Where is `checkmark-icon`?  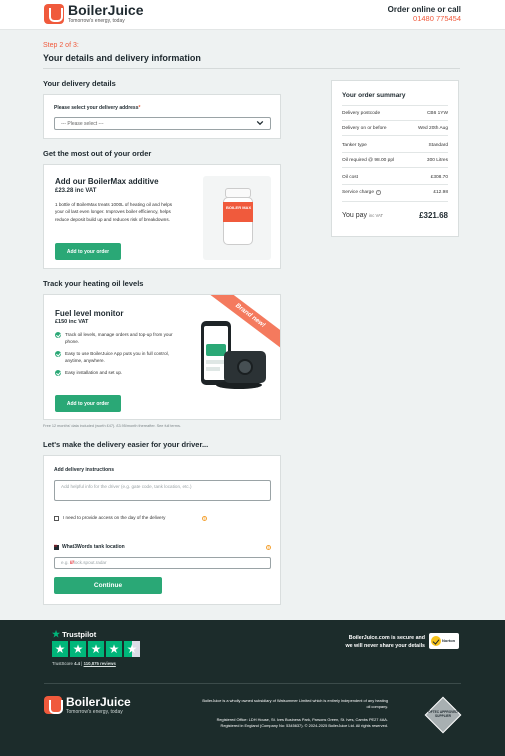
checkmark-icon is located at coordinates (436, 641).